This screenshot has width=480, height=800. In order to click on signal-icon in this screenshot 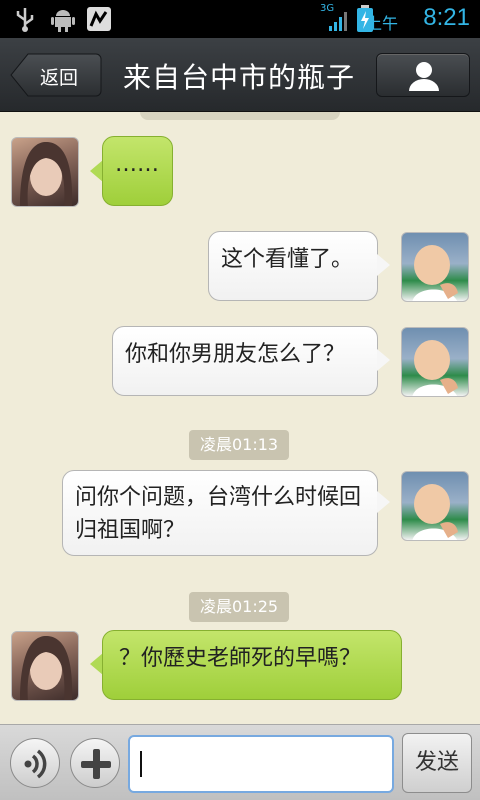, I will do `click(338, 21)`.